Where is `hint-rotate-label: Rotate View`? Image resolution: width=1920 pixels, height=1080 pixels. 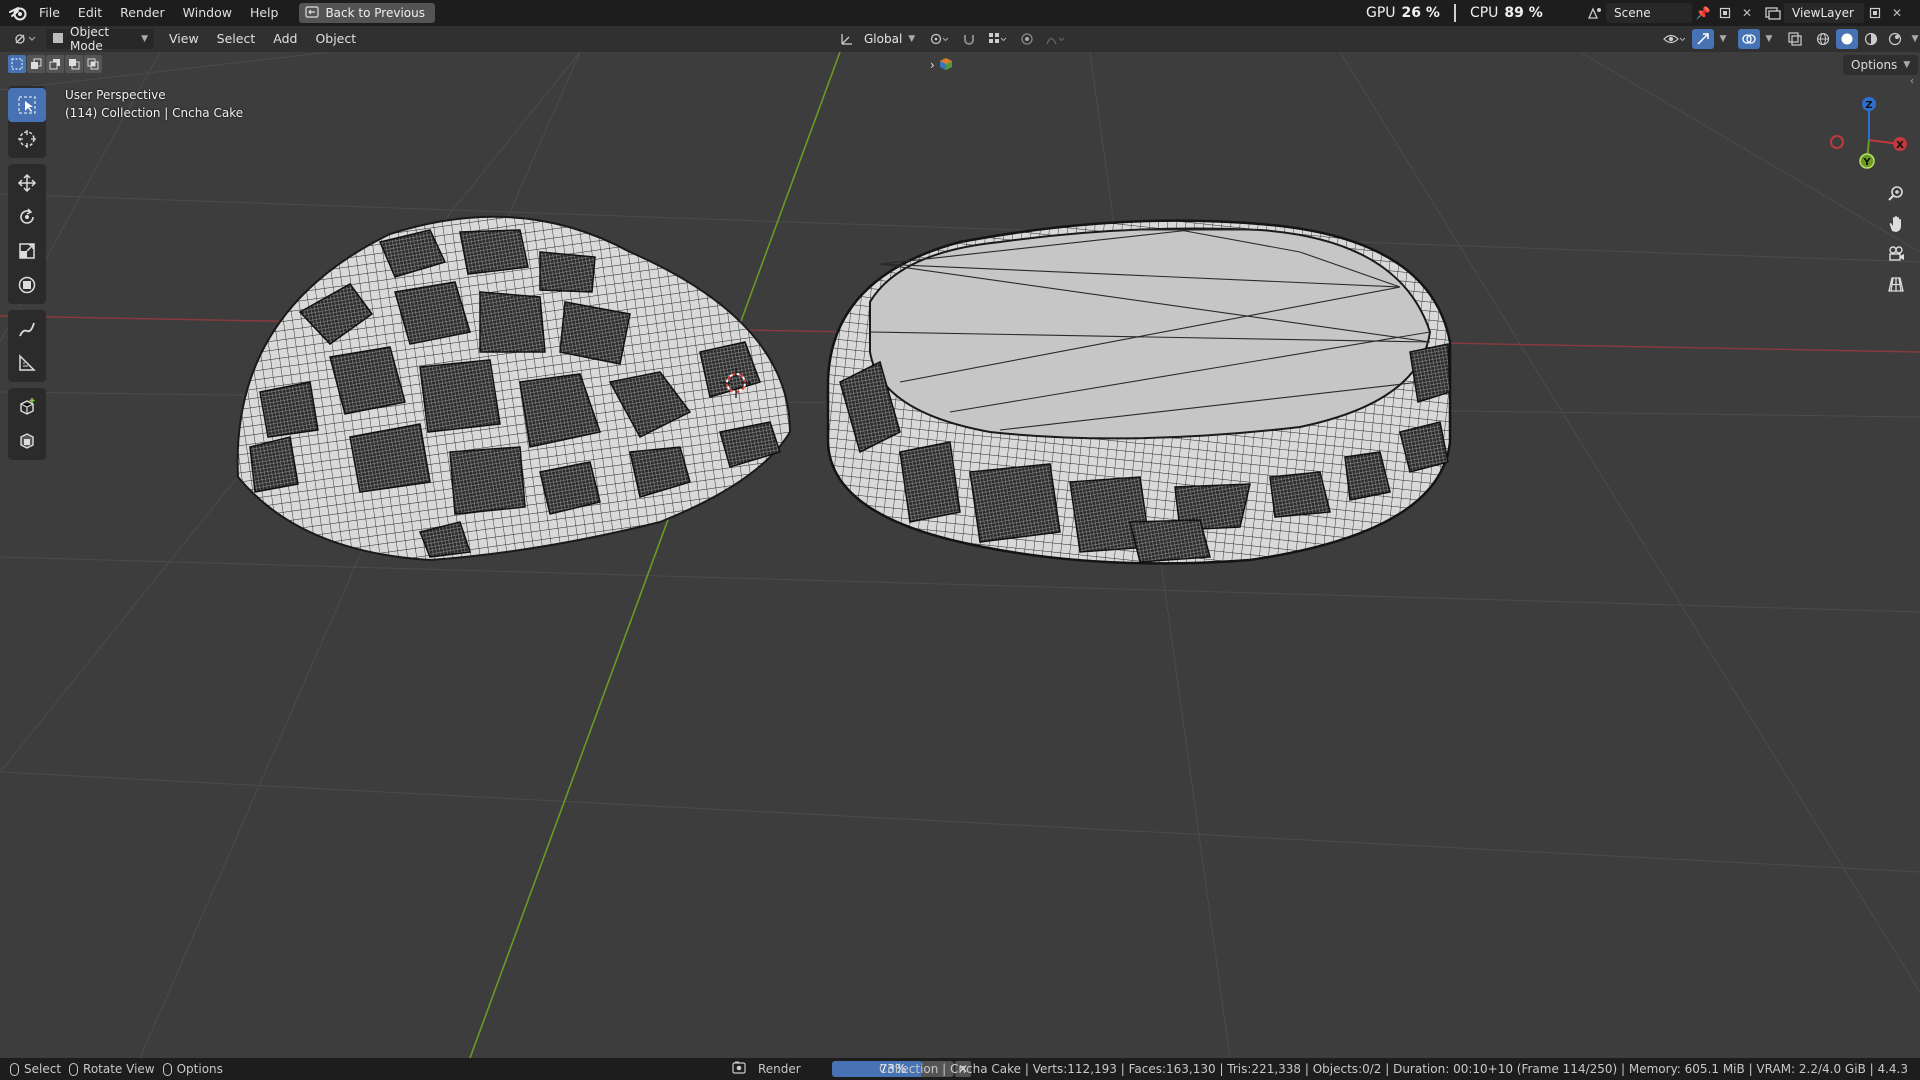 hint-rotate-label: Rotate View is located at coordinates (119, 1069).